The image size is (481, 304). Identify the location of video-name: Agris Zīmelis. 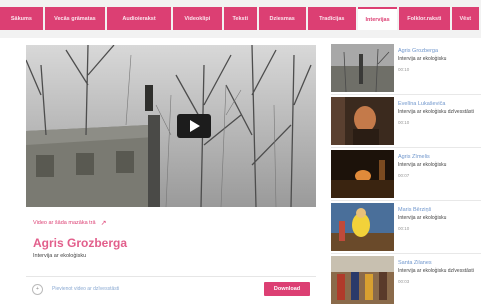
(438, 157).